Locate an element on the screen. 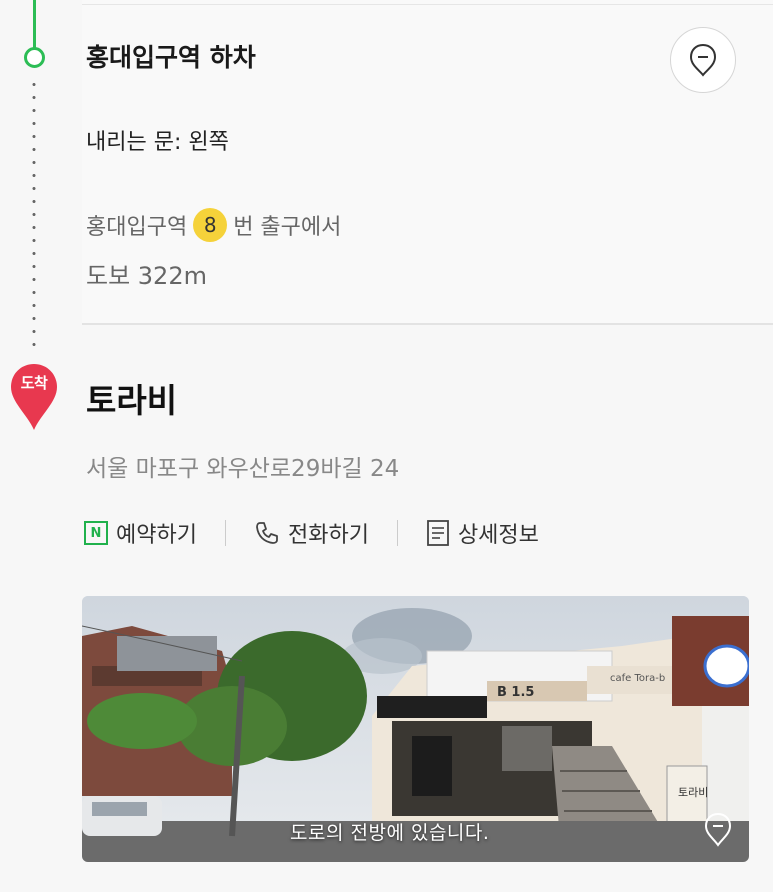 This screenshot has height=892, width=773. reserve-button: N 예약하기 is located at coordinates (140, 533).